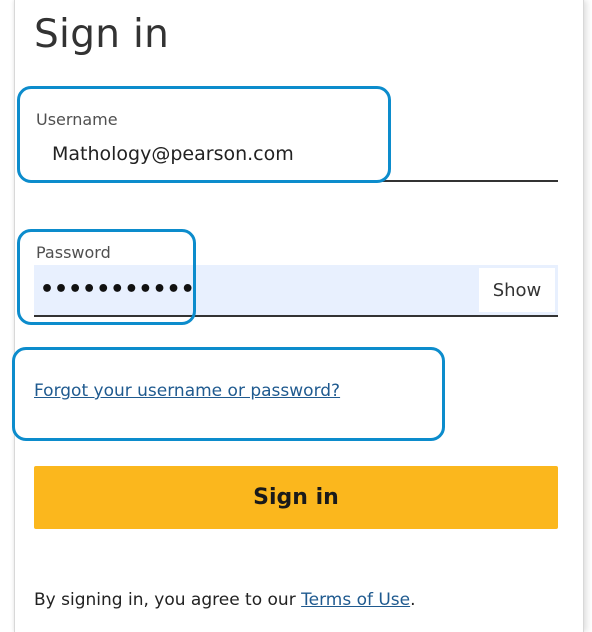  Describe the element at coordinates (296, 316) in the screenshot. I see `password-underline` at that location.